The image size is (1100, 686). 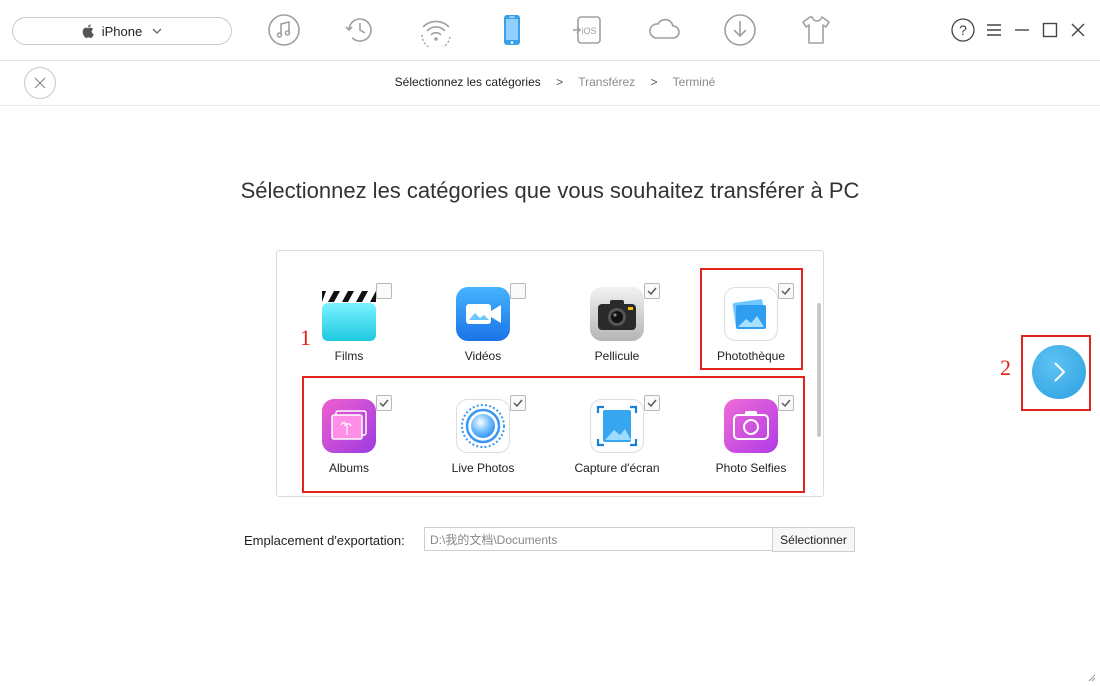 I want to click on scrollbar, so click(x=819, y=370).